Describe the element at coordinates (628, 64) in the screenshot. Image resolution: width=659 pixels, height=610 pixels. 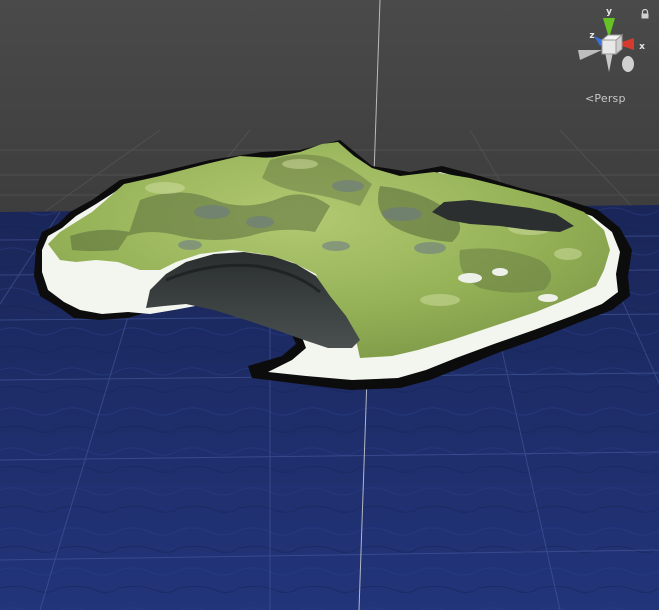
I see `gizmo-neg-z-cone` at that location.